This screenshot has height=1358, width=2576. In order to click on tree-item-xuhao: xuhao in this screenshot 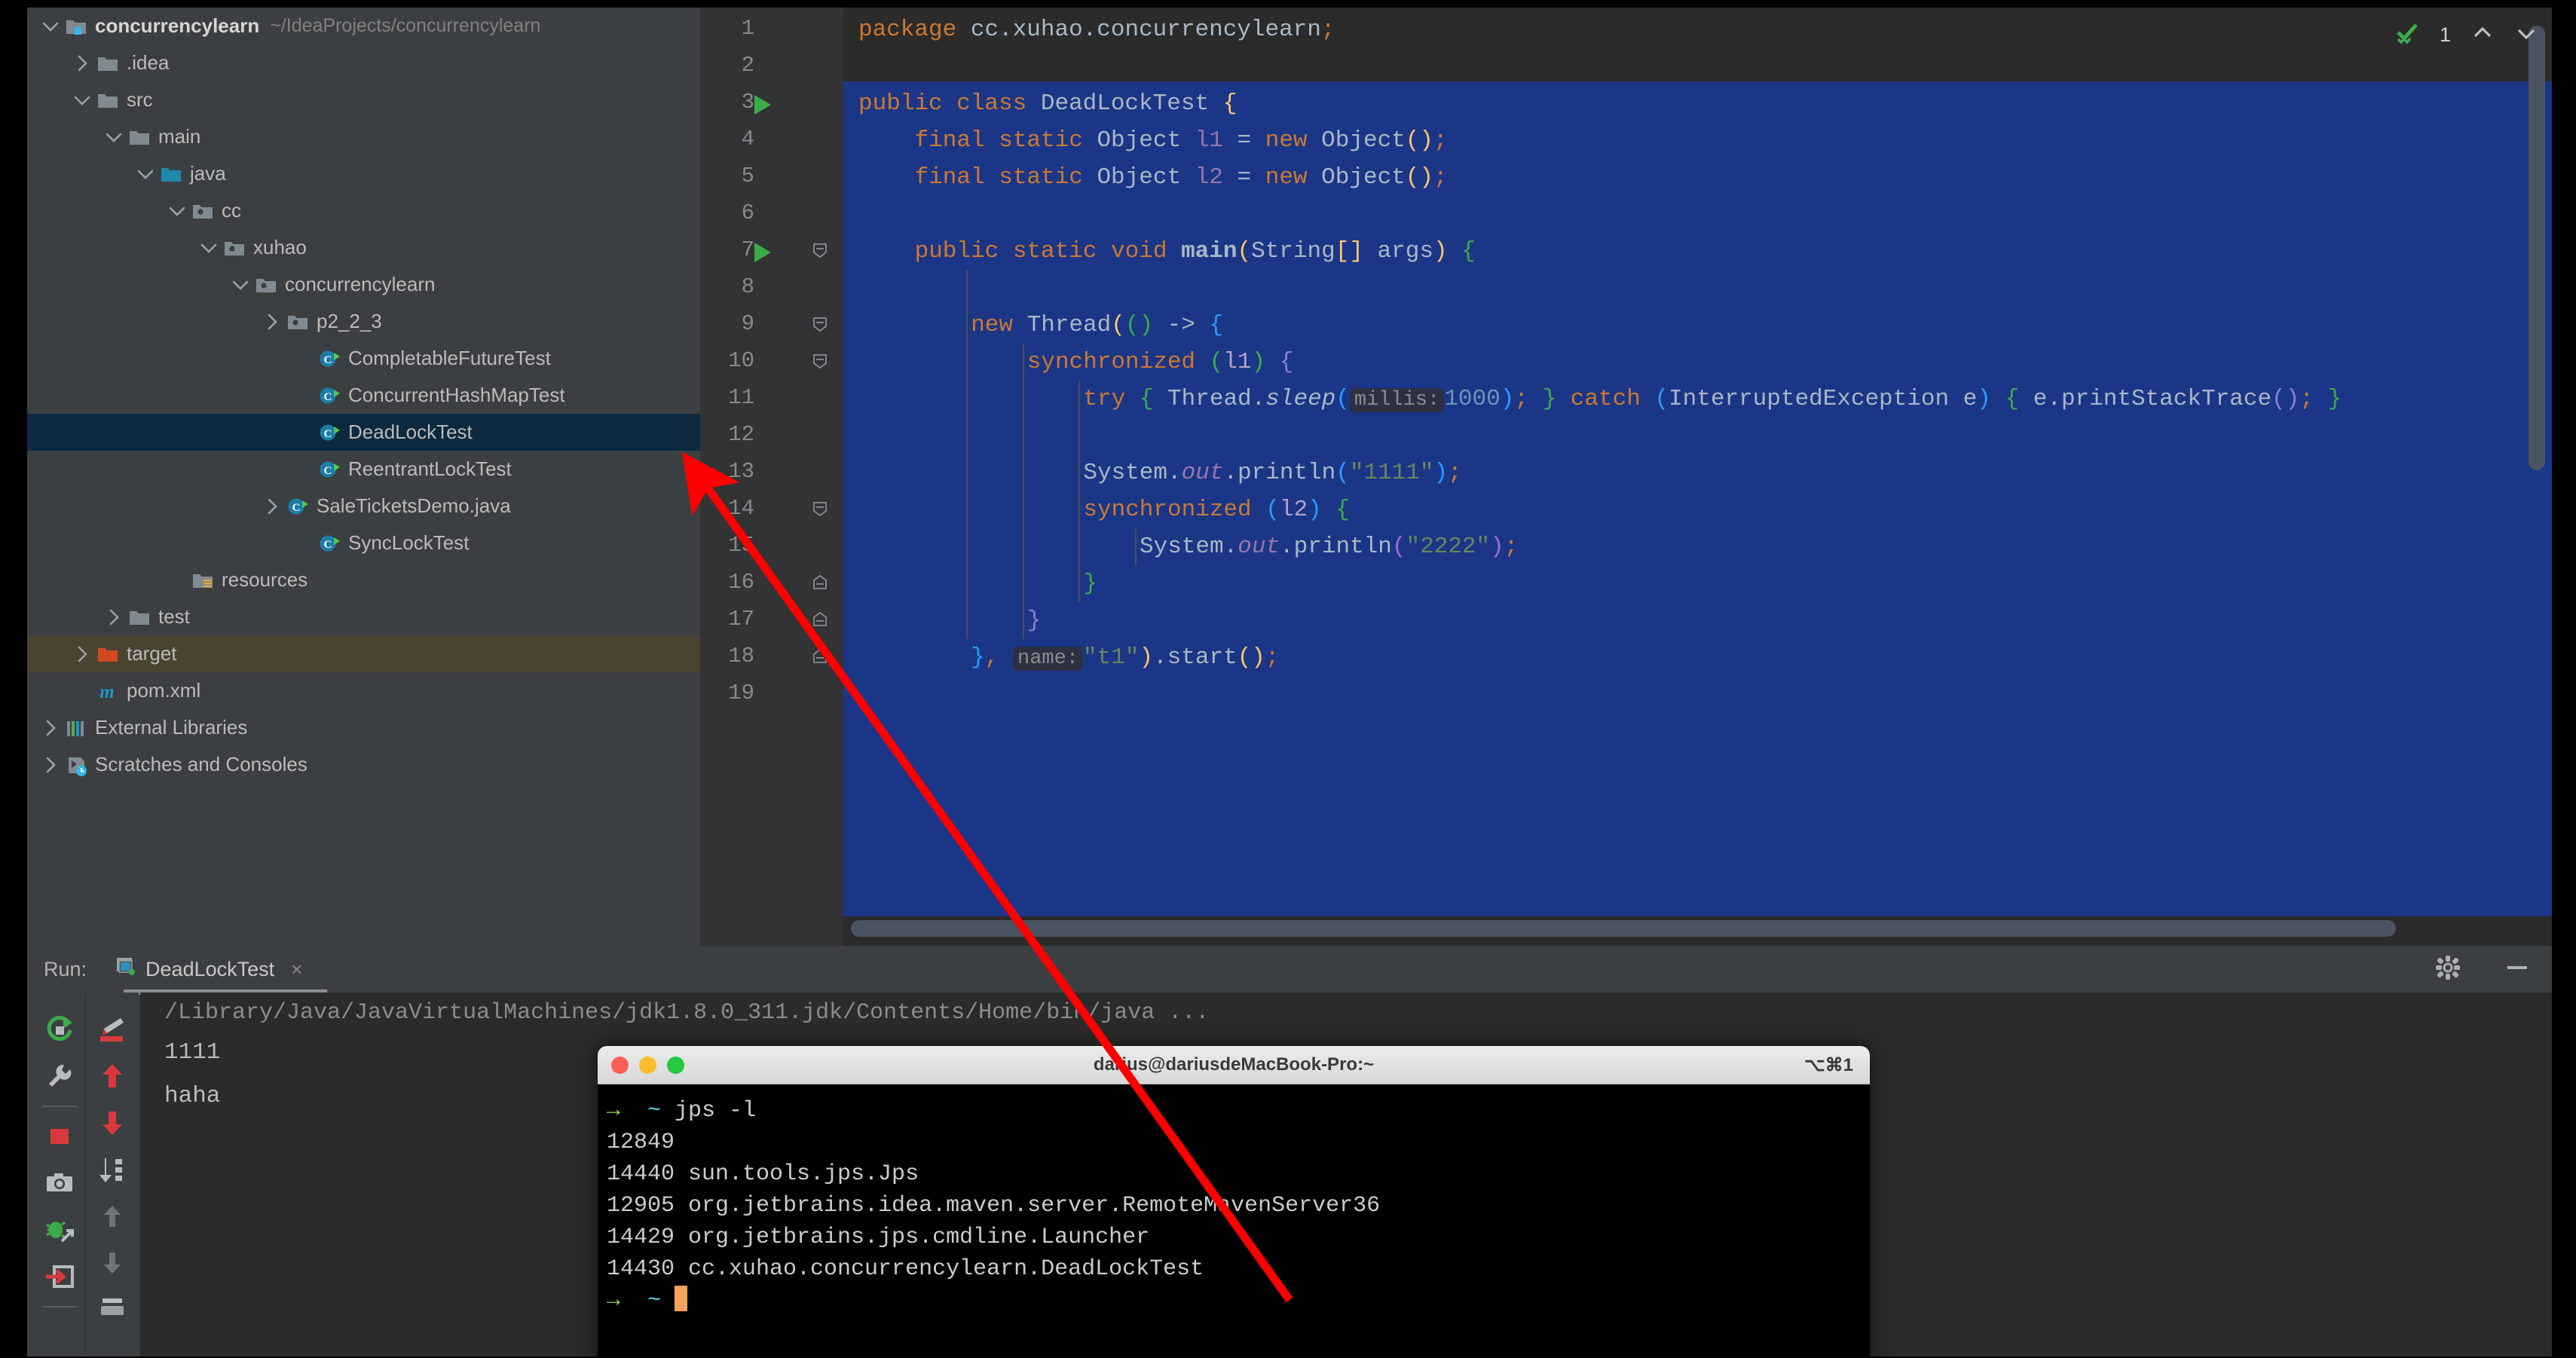, I will do `click(363, 247)`.